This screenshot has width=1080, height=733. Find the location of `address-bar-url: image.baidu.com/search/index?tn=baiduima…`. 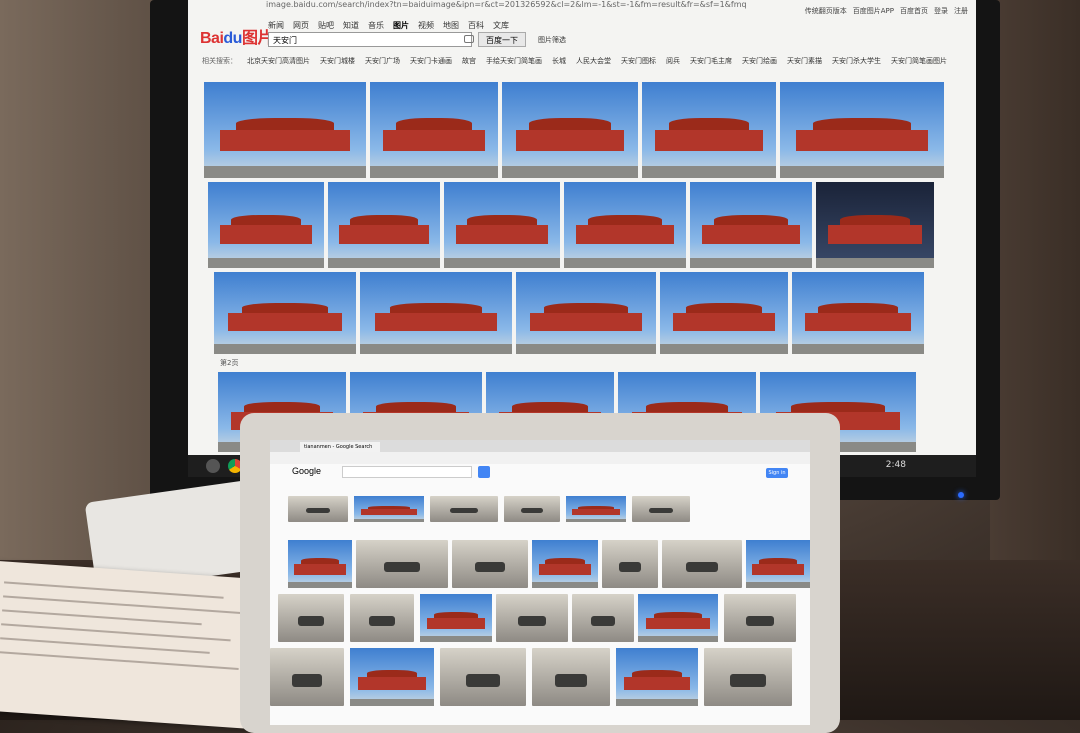

address-bar-url: image.baidu.com/search/index?tn=baiduima… is located at coordinates (506, 4).